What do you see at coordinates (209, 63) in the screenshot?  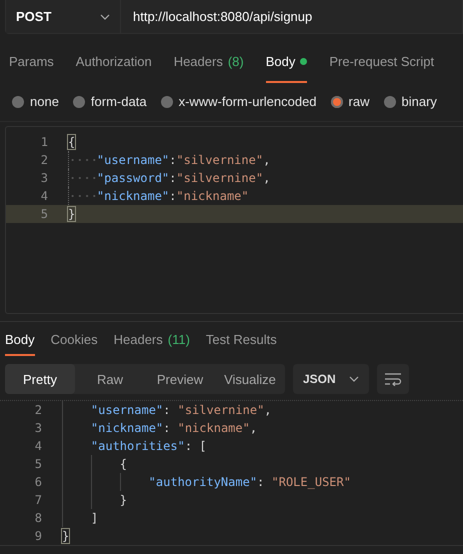 I see `request-tab: Headers (8)` at bounding box center [209, 63].